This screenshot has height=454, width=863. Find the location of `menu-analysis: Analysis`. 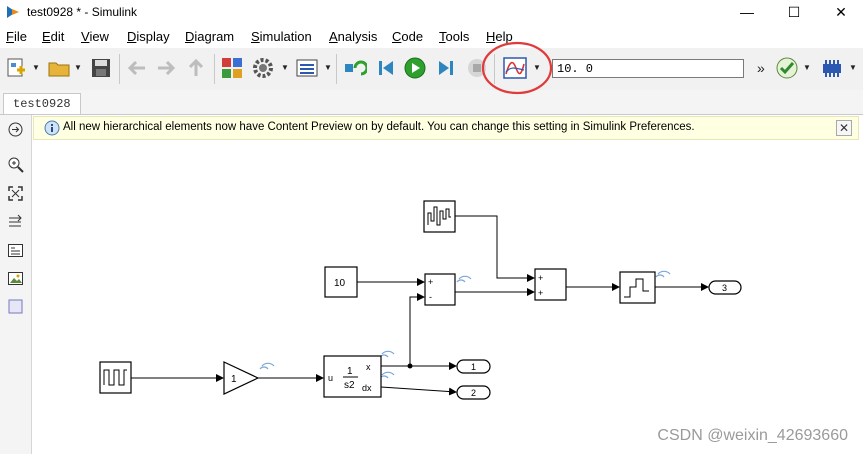

menu-analysis: Analysis is located at coordinates (353, 36).